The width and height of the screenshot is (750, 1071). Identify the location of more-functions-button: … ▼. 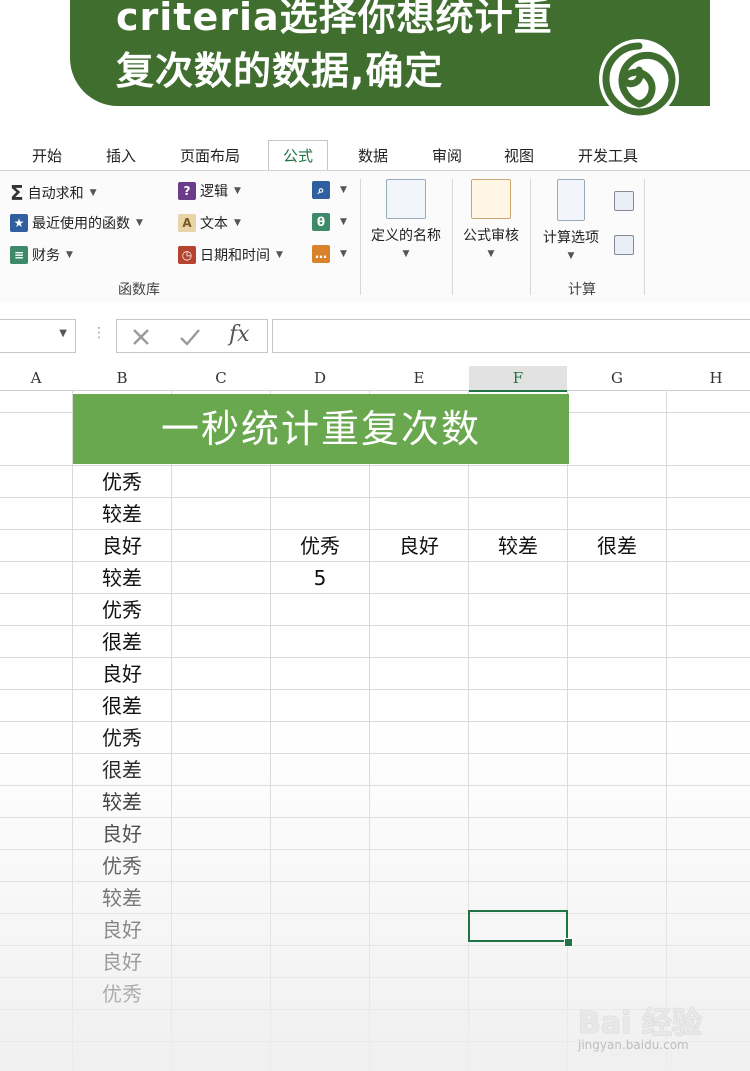
(329, 254).